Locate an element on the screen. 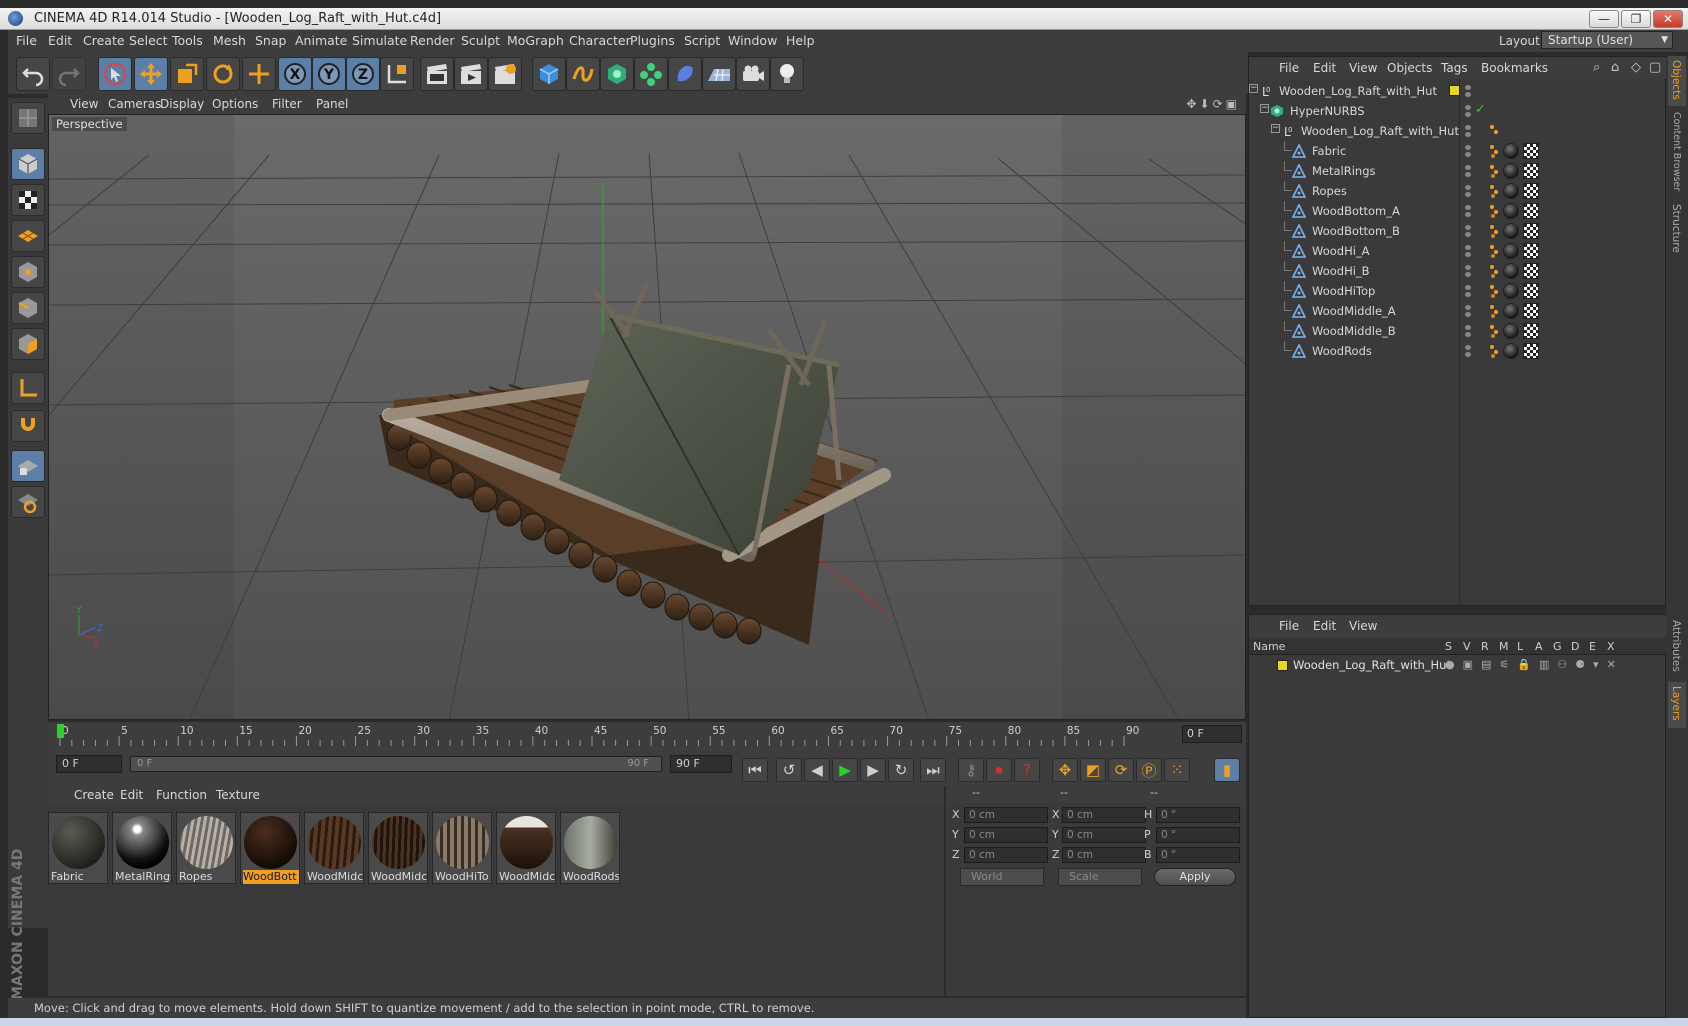 The height and width of the screenshot is (1026, 1688). object-name: WoodHi_A is located at coordinates (1341, 251).